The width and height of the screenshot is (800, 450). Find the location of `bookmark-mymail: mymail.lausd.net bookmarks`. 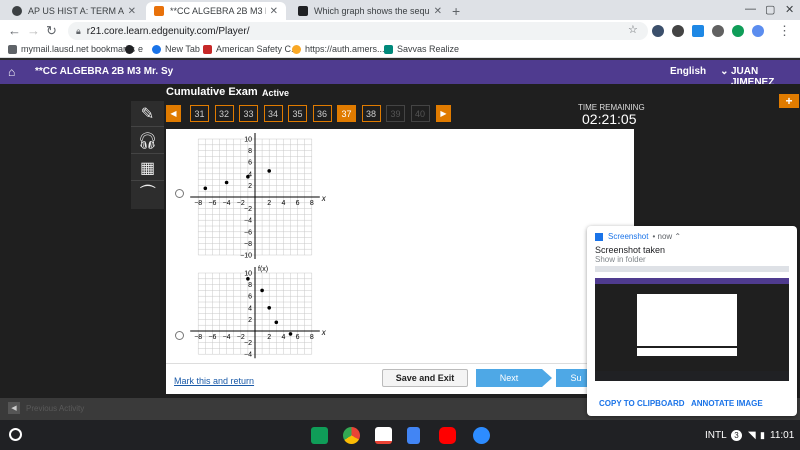

bookmark-mymail: mymail.lausd.net bookmarks is located at coordinates (71, 49).